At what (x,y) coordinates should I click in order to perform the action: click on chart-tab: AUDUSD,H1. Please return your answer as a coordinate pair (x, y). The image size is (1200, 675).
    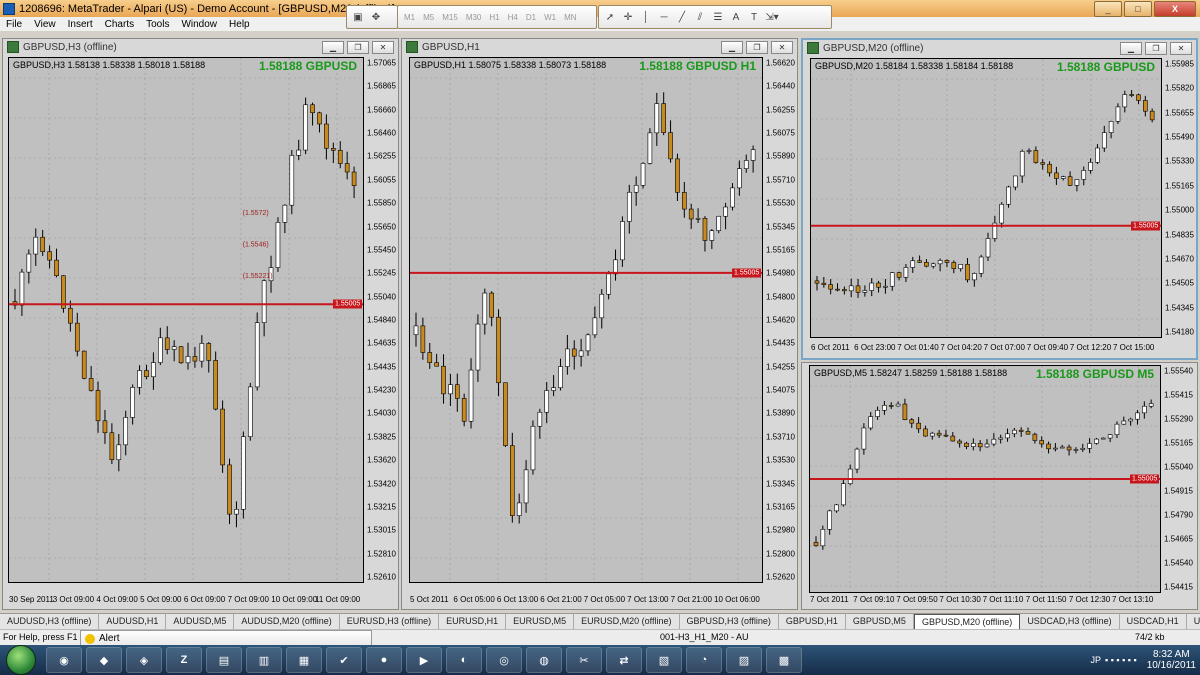
    Looking at the image, I should click on (133, 622).